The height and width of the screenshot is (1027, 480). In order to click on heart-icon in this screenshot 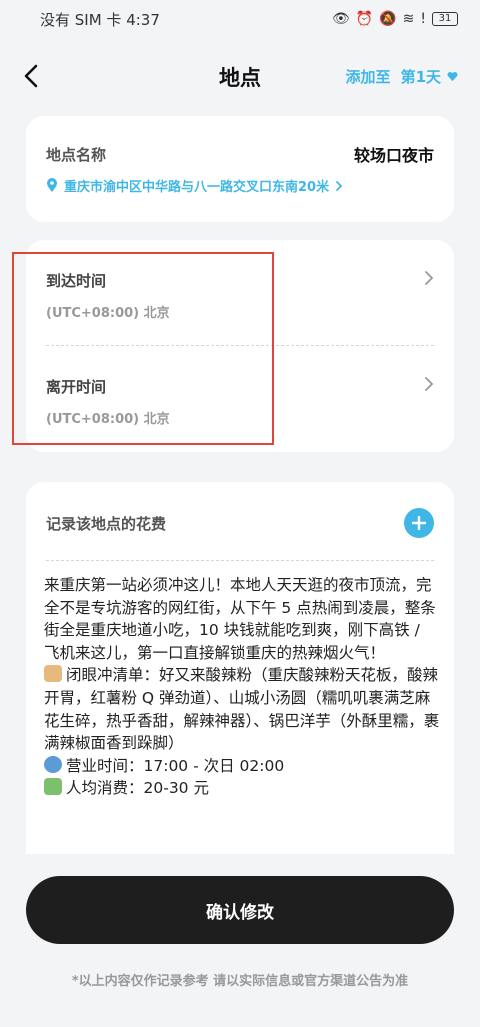, I will do `click(452, 76)`.